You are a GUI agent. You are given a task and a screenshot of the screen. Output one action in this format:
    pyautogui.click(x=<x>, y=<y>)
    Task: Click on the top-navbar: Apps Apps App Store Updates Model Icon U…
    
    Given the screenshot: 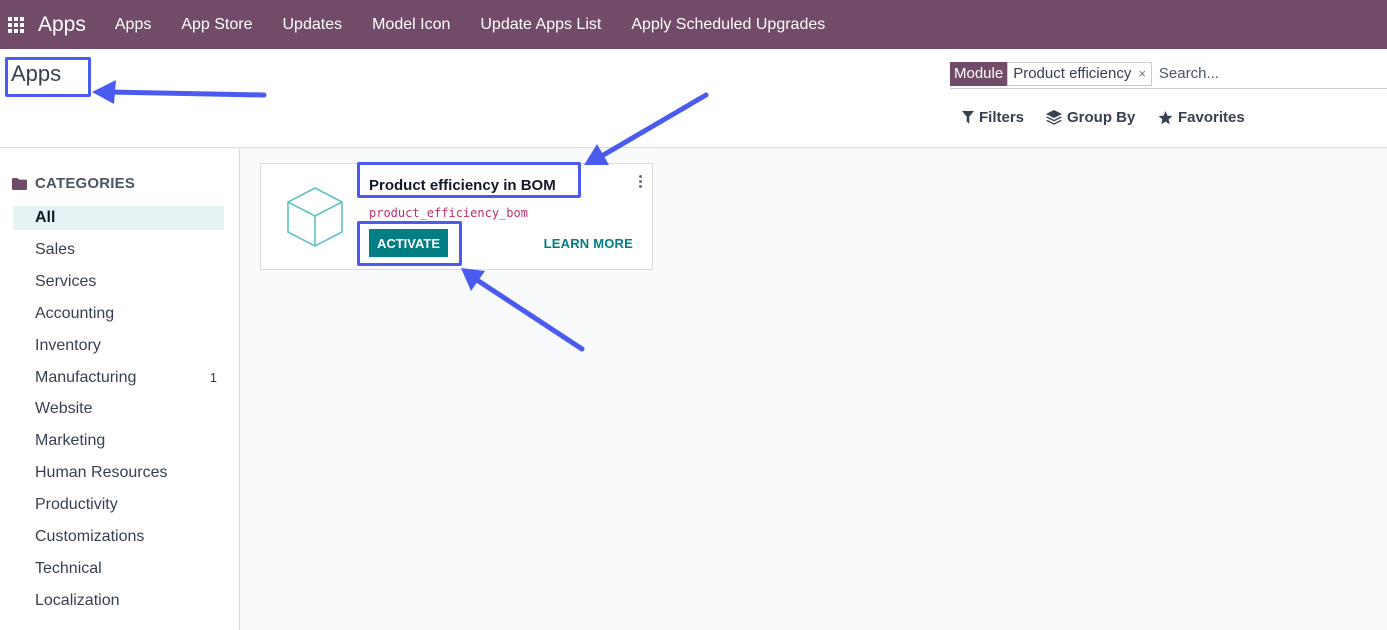 What is the action you would take?
    pyautogui.click(x=693, y=24)
    